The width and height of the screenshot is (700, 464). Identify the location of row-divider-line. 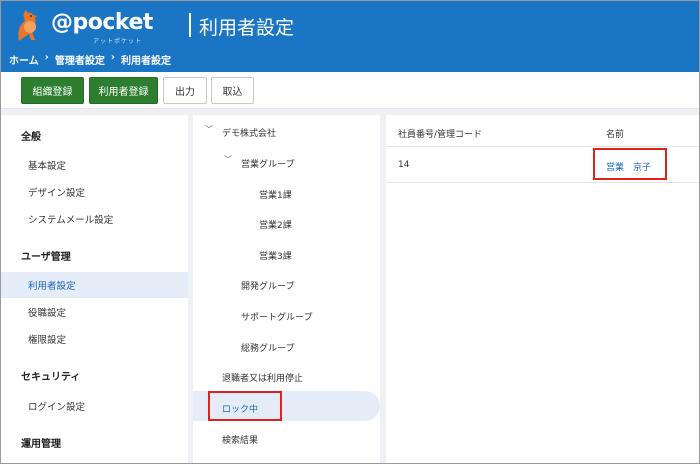
(542, 182).